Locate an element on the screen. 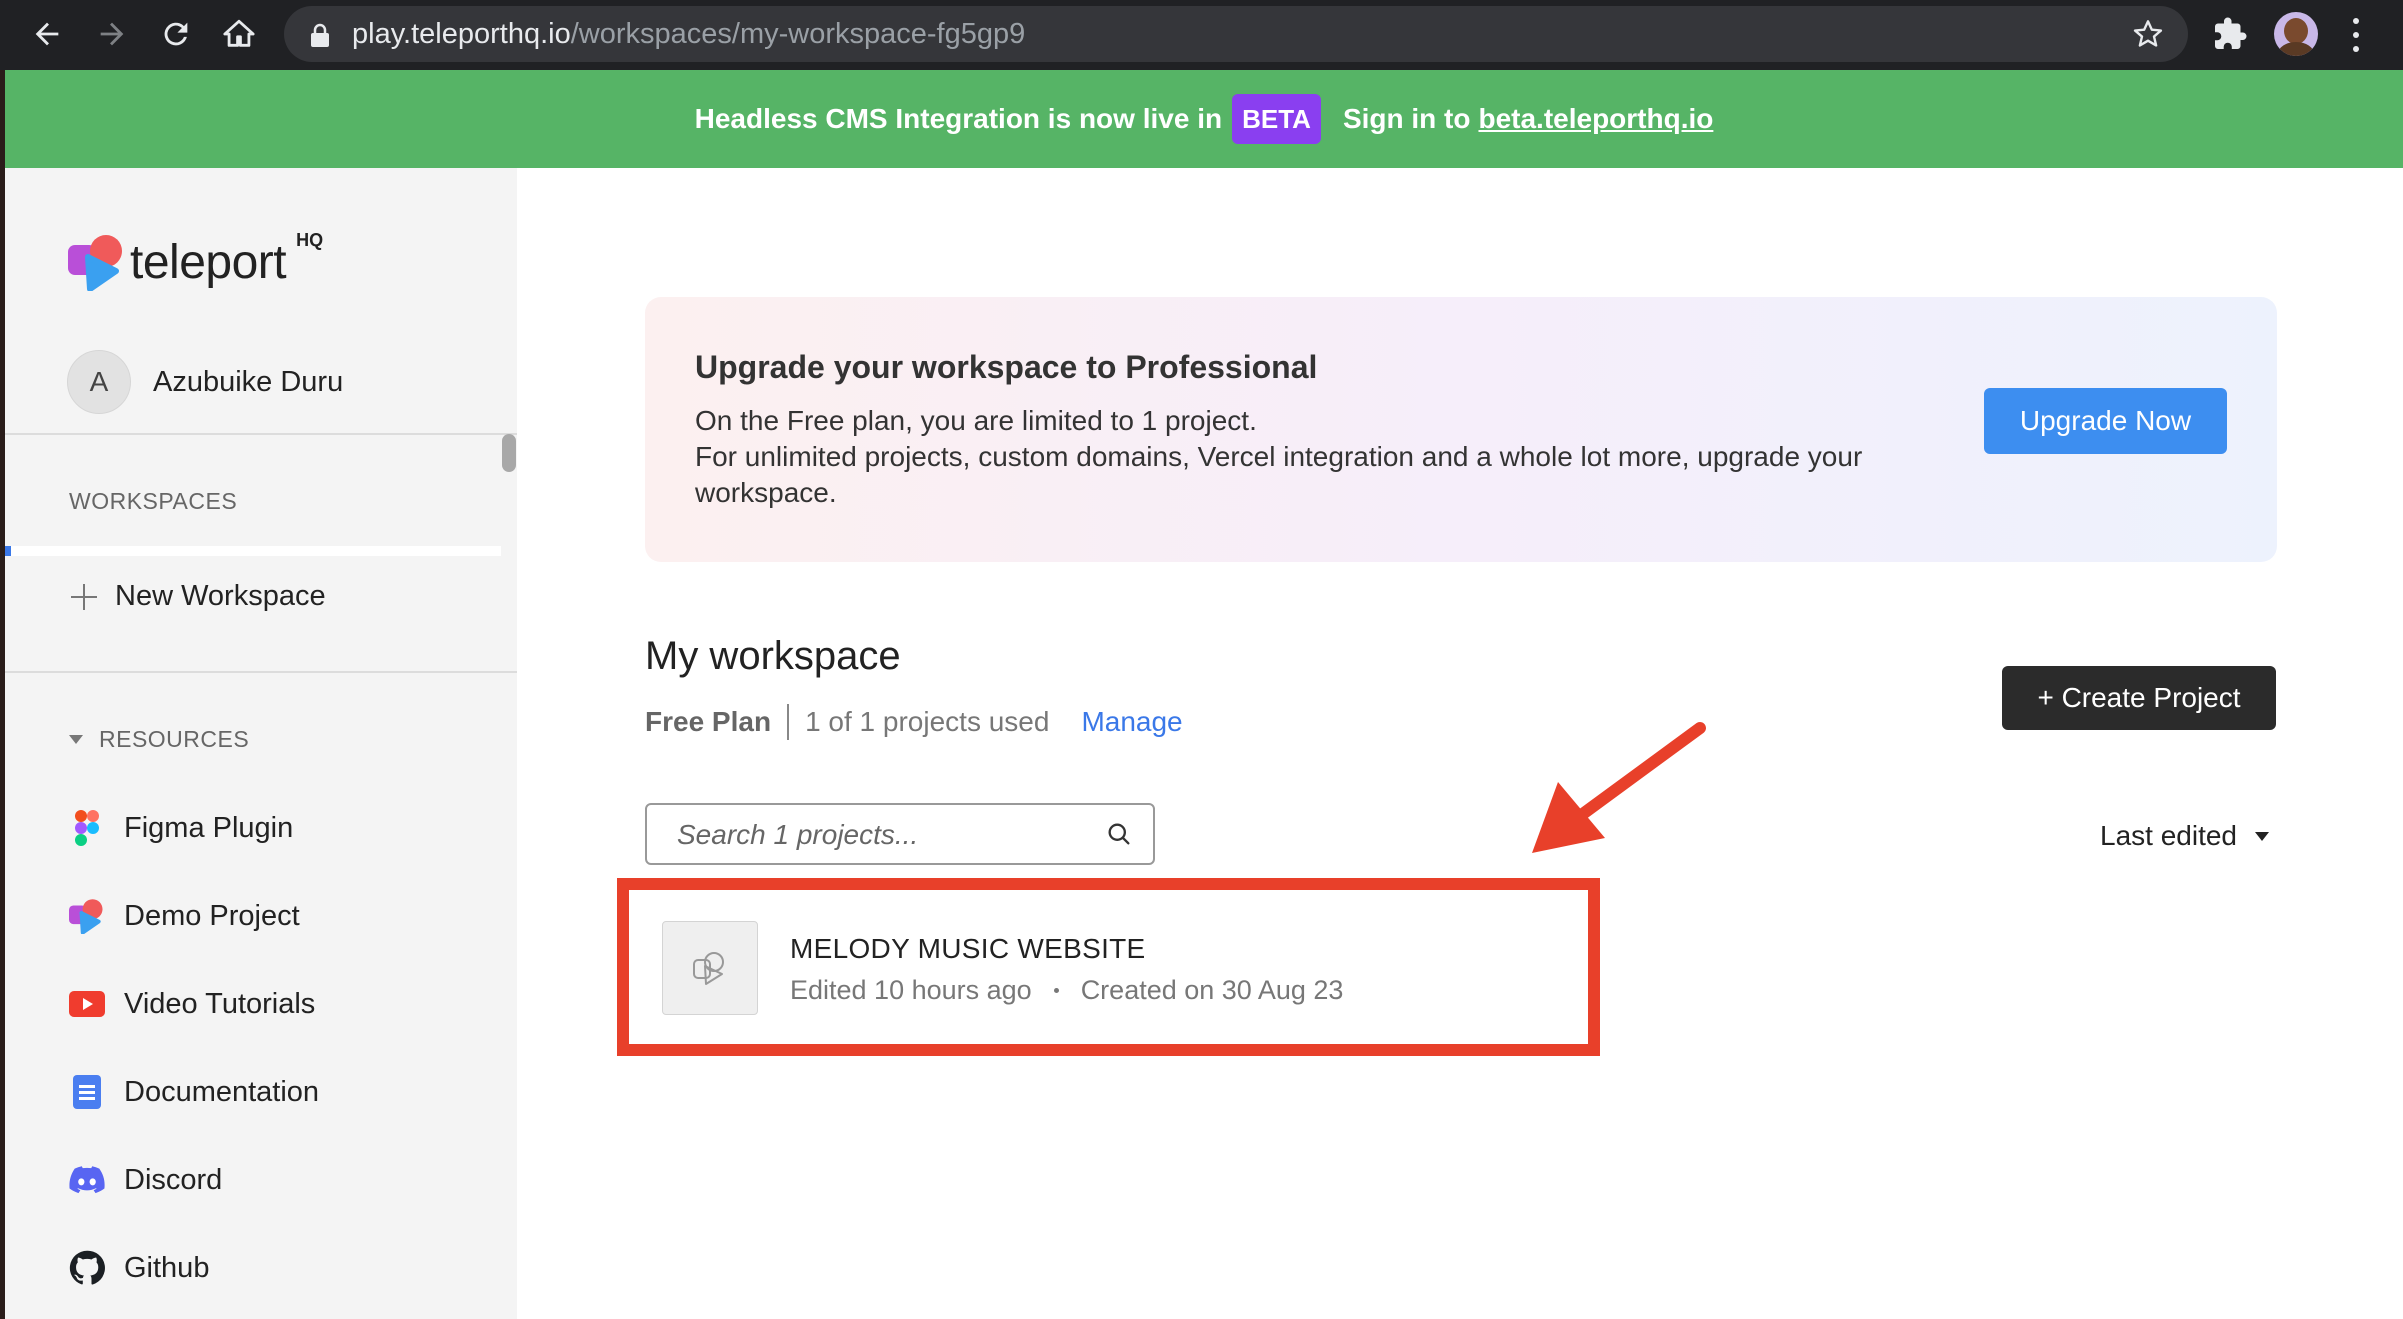 The height and width of the screenshot is (1319, 2403). plan-label: Free Plan is located at coordinates (708, 721).